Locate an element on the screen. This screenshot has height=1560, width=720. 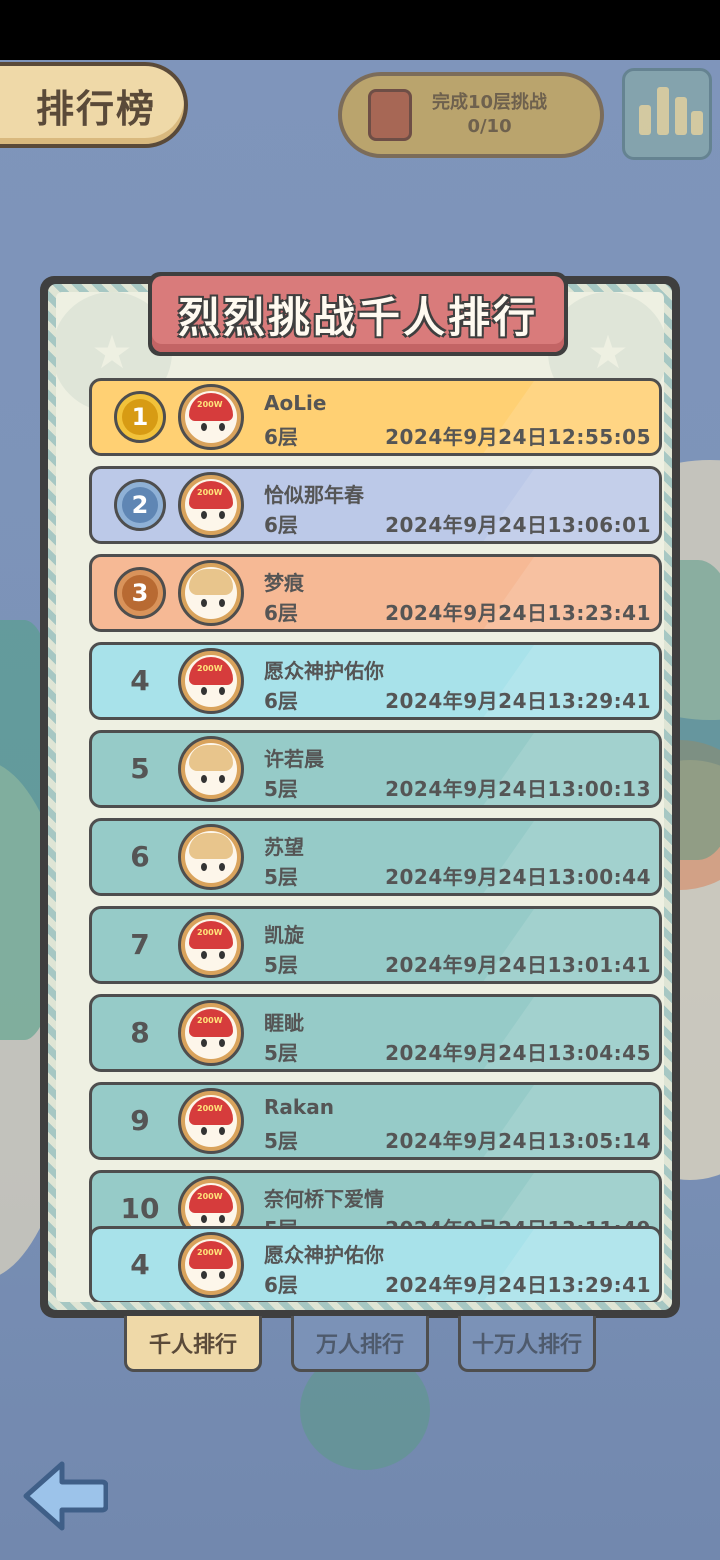
rank-row: 5 许若晨 5层 2024年9月24日13:00:13 is located at coordinates (375, 769).